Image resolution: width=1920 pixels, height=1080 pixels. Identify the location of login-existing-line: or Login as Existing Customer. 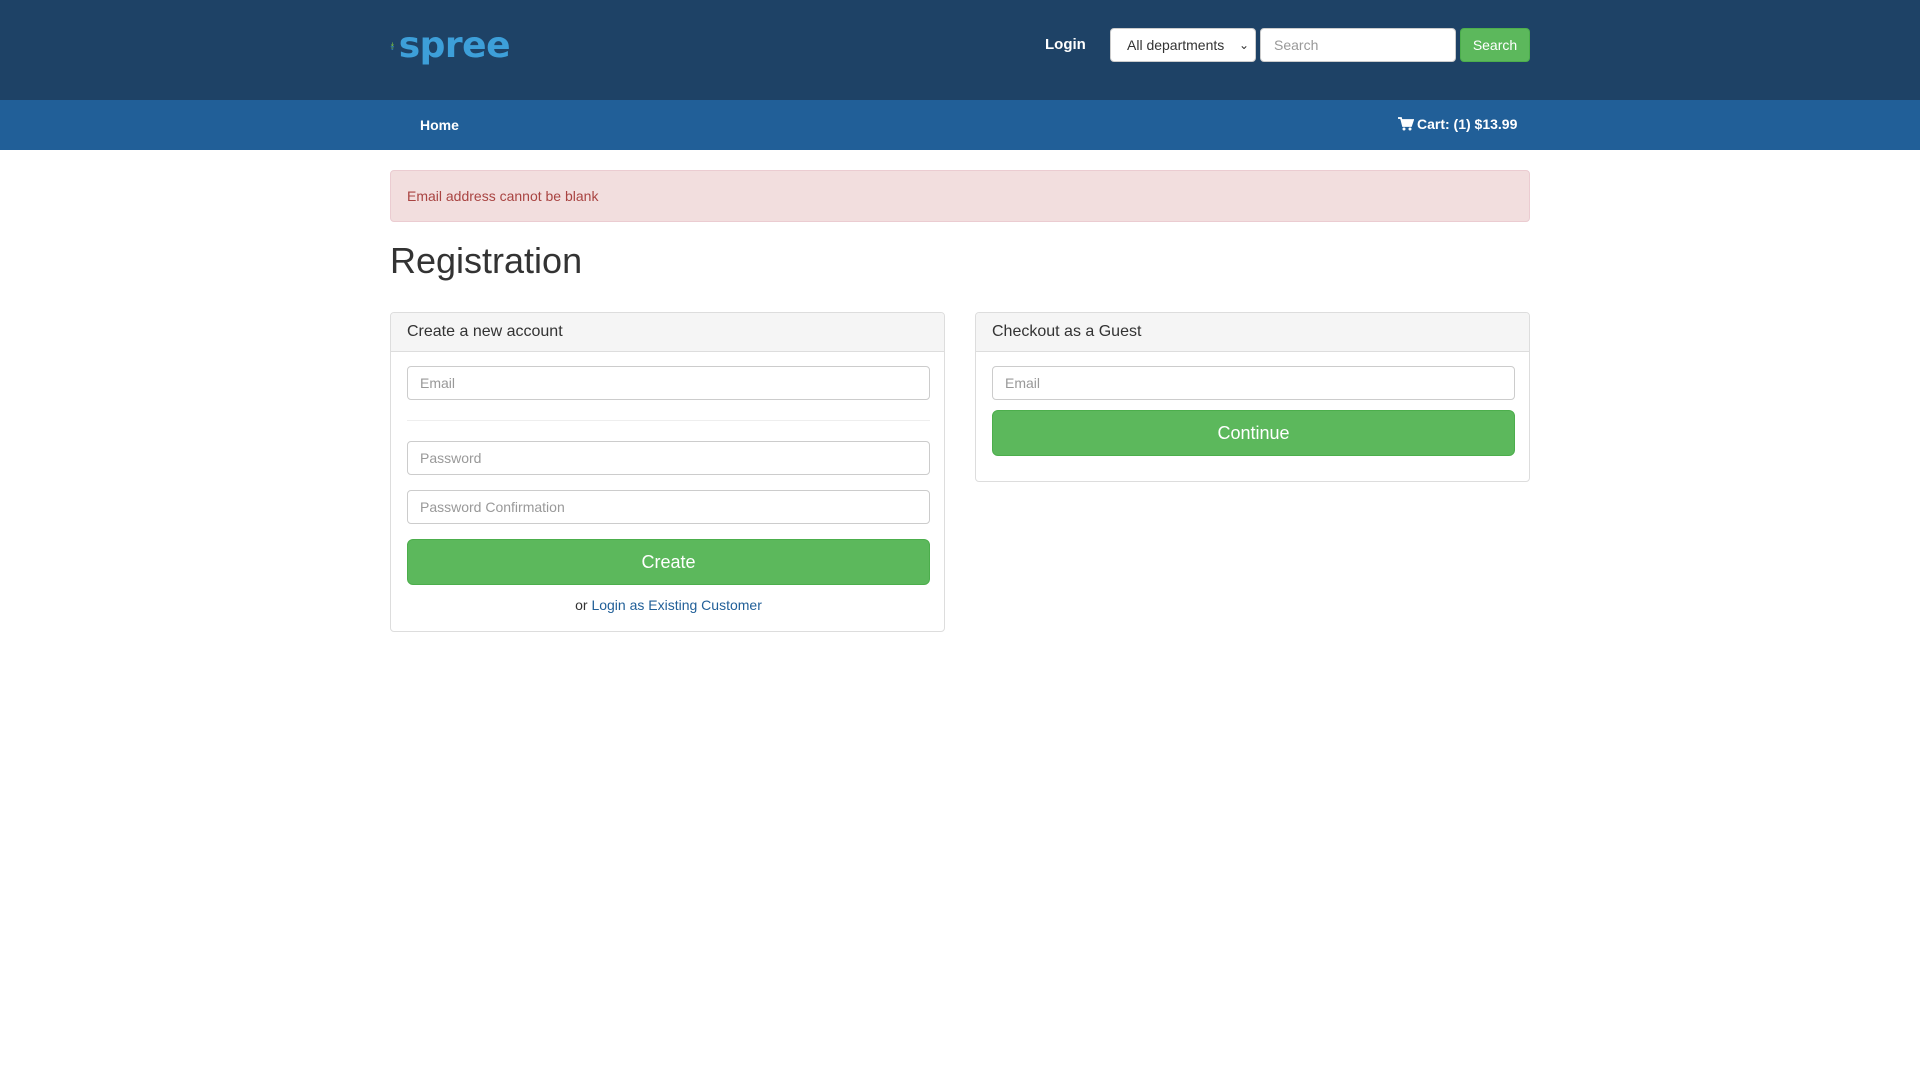
(668, 605).